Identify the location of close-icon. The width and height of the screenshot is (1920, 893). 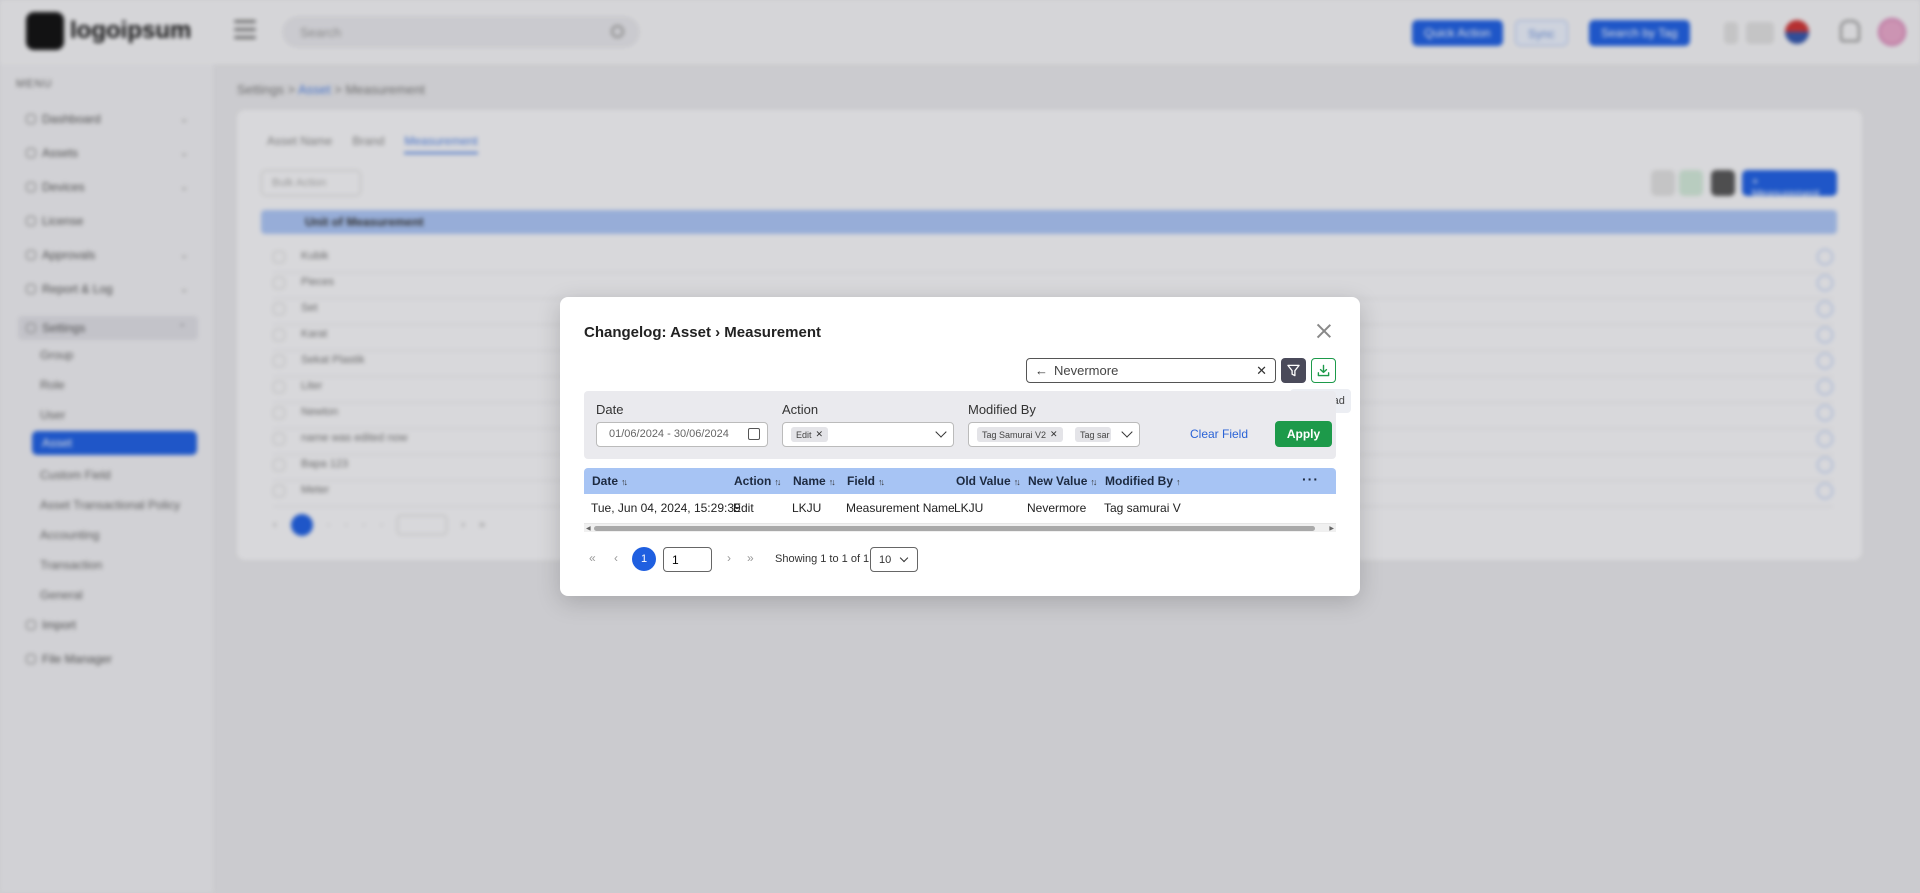
(1324, 331).